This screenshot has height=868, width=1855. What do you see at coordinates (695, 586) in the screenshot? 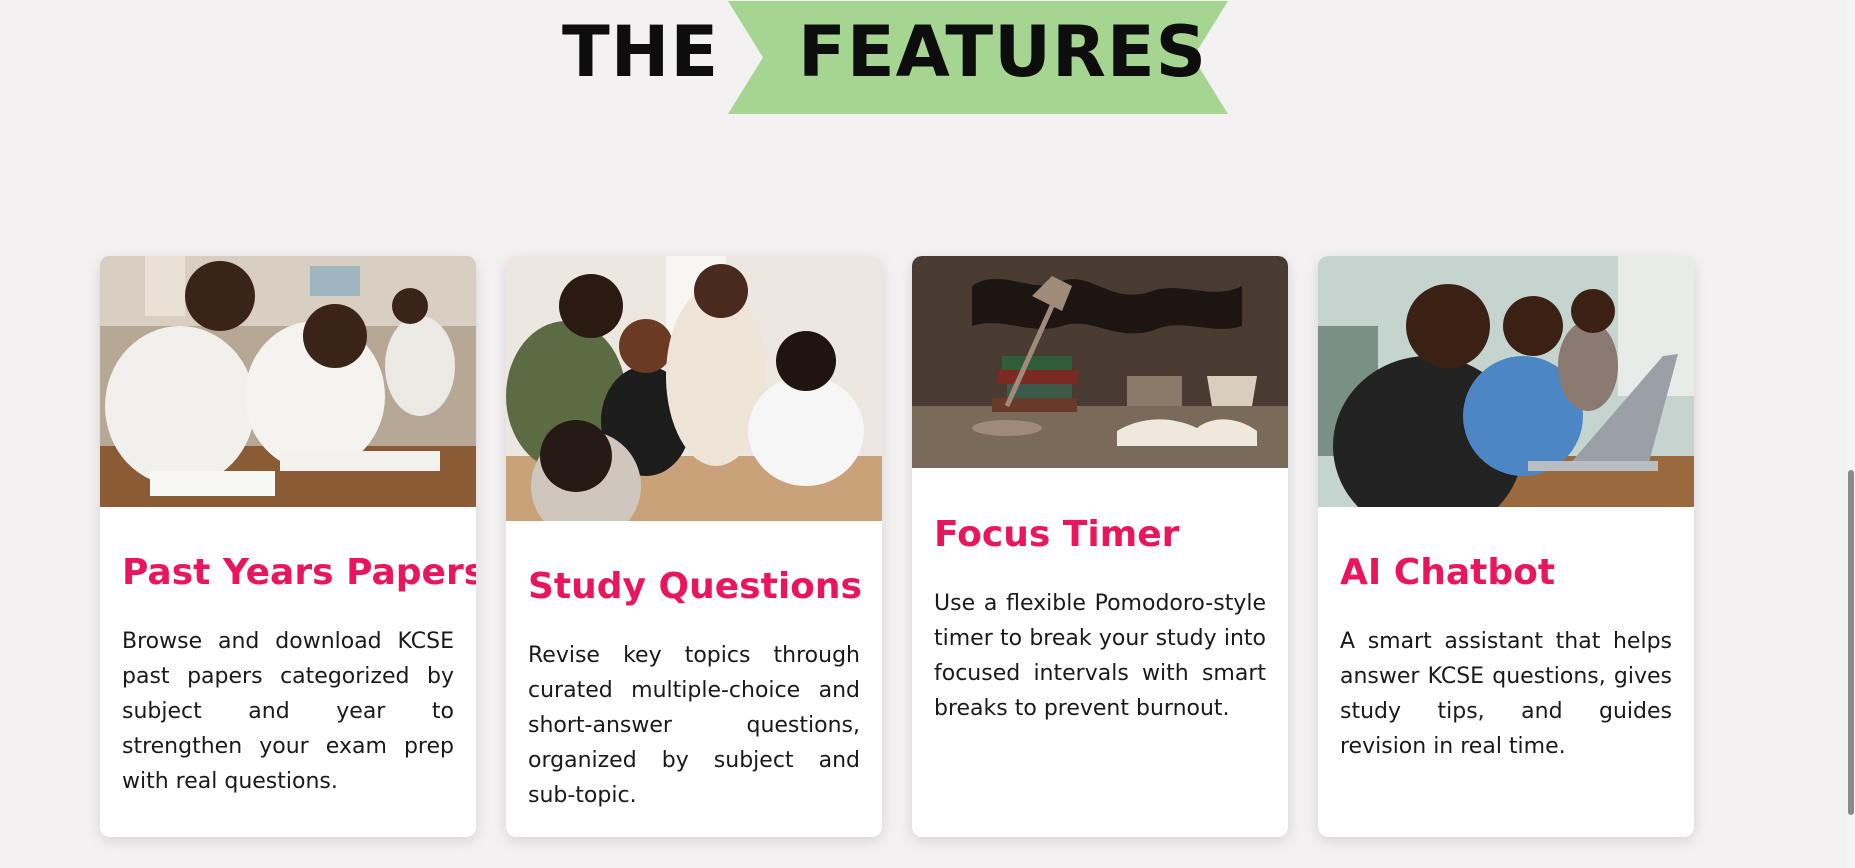
I see `card-title: Study Questions` at bounding box center [695, 586].